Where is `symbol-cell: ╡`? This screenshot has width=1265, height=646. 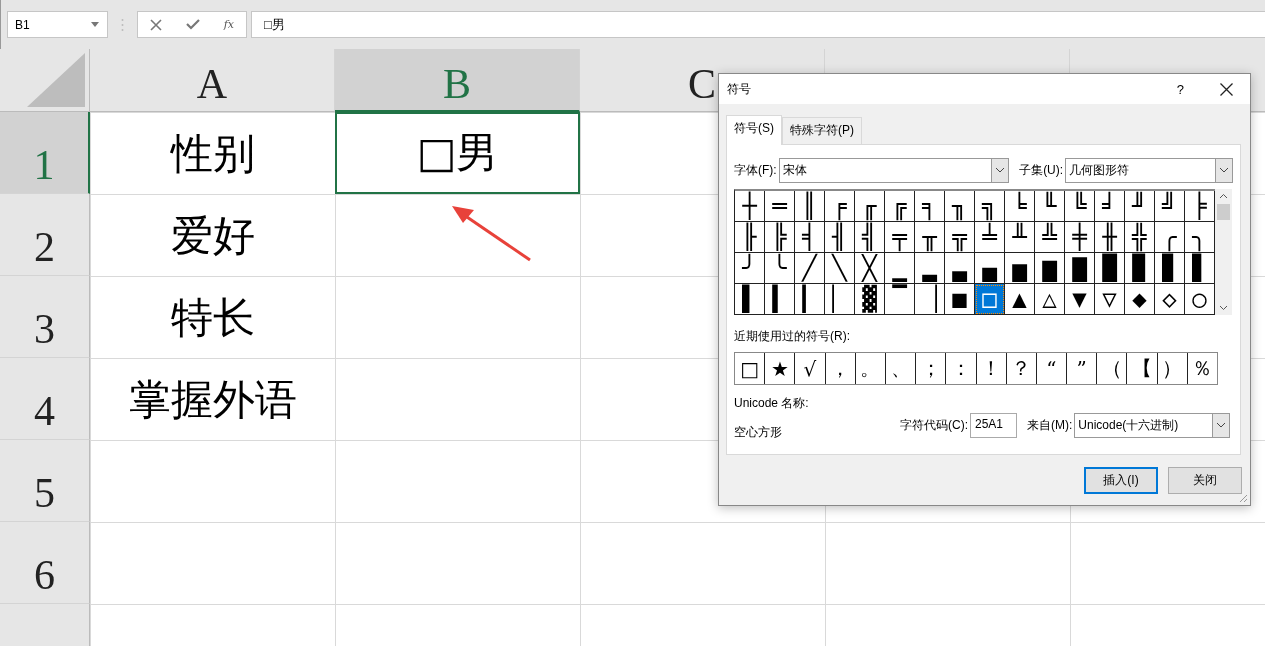
symbol-cell: ╡ is located at coordinates (810, 237).